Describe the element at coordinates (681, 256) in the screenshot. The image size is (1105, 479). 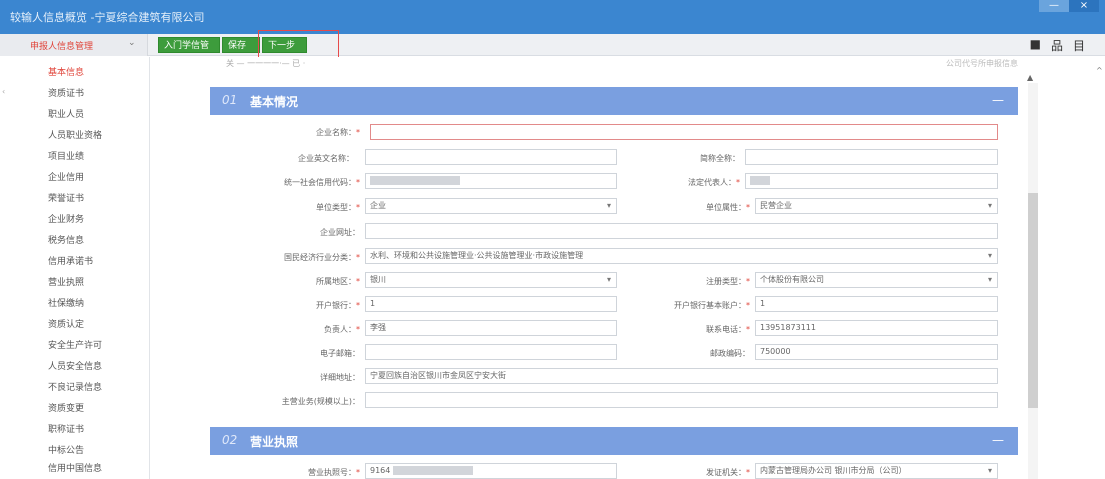
I see `industry-select: 水利、环境和公共设施管理业·公共设施管理业·市政设施管理 ▾` at that location.